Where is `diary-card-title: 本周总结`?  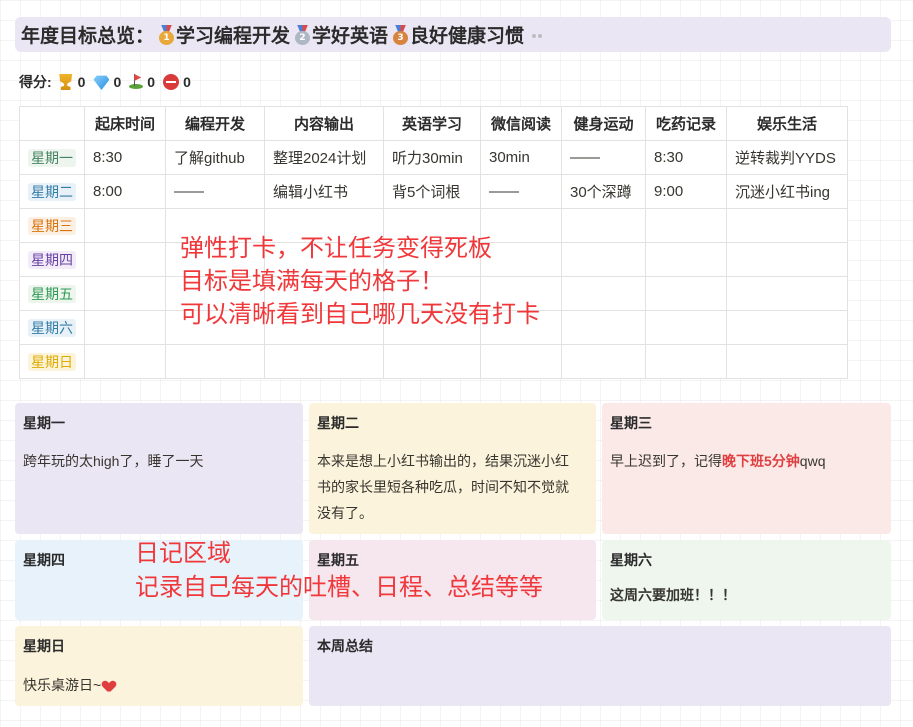
diary-card-title: 本周总结 is located at coordinates (345, 646).